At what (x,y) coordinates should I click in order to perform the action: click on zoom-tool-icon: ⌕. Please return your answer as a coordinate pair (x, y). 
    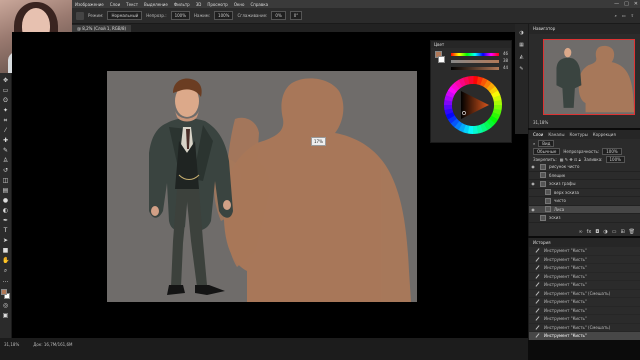
    Looking at the image, I should click on (5, 270).